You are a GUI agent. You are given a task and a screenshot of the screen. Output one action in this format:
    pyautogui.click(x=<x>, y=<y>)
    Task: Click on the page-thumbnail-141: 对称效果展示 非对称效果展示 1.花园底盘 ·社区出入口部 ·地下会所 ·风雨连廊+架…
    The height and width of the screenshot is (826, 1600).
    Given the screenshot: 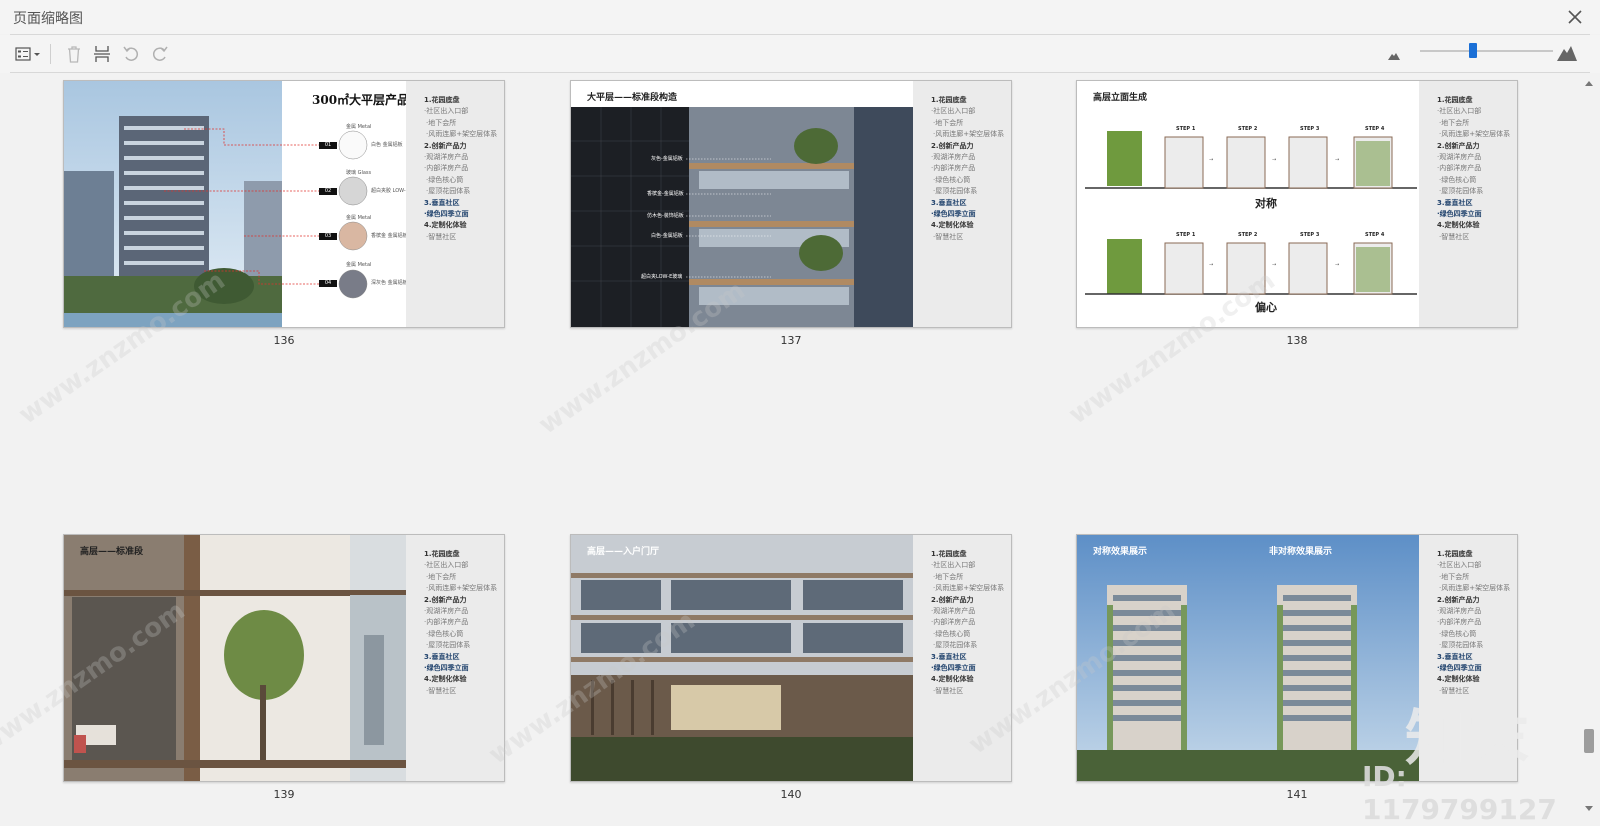 What is the action you would take?
    pyautogui.click(x=1297, y=667)
    